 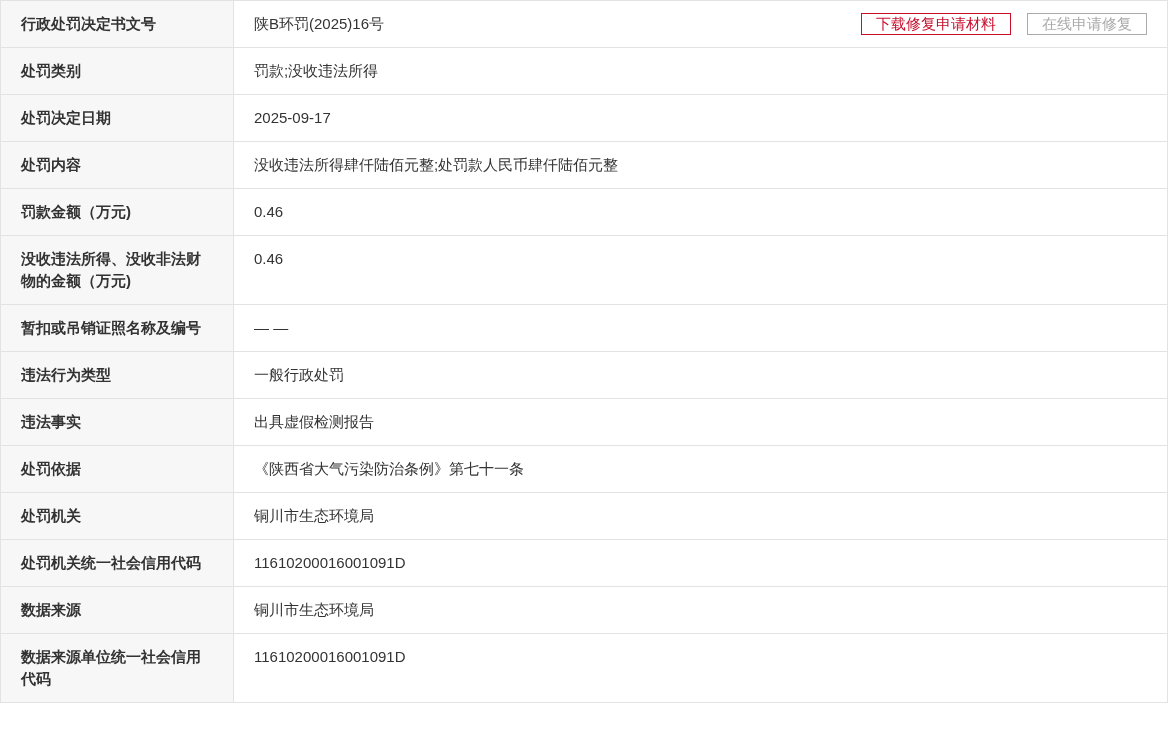 I want to click on field-value: 2025-09-17, so click(x=292, y=118).